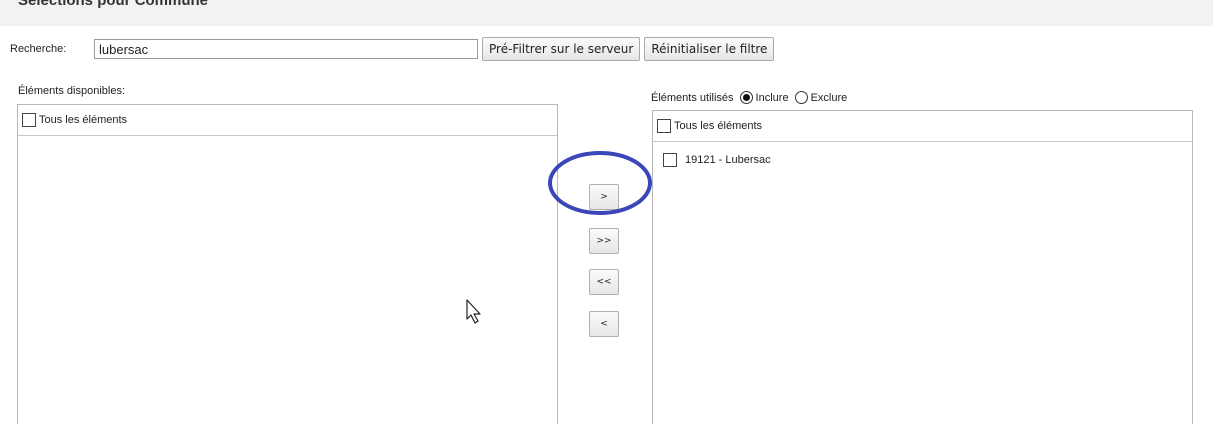  What do you see at coordinates (829, 97) in the screenshot?
I see `exclude-label: Exclure` at bounding box center [829, 97].